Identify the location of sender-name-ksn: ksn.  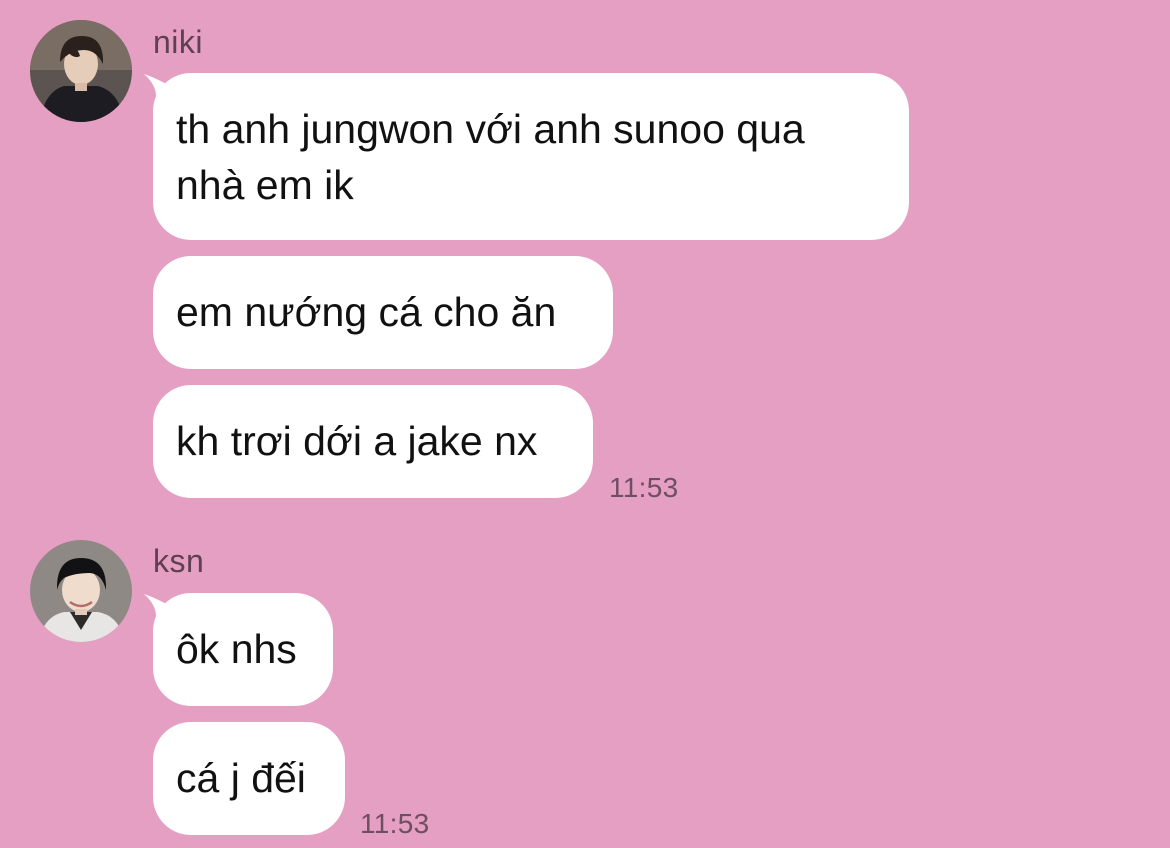
(179, 561).